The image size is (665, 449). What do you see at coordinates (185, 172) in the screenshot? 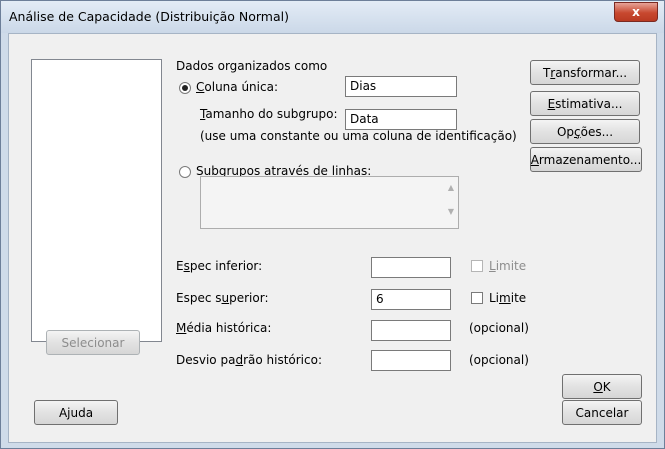
I see `rows-subgroups-radio` at bounding box center [185, 172].